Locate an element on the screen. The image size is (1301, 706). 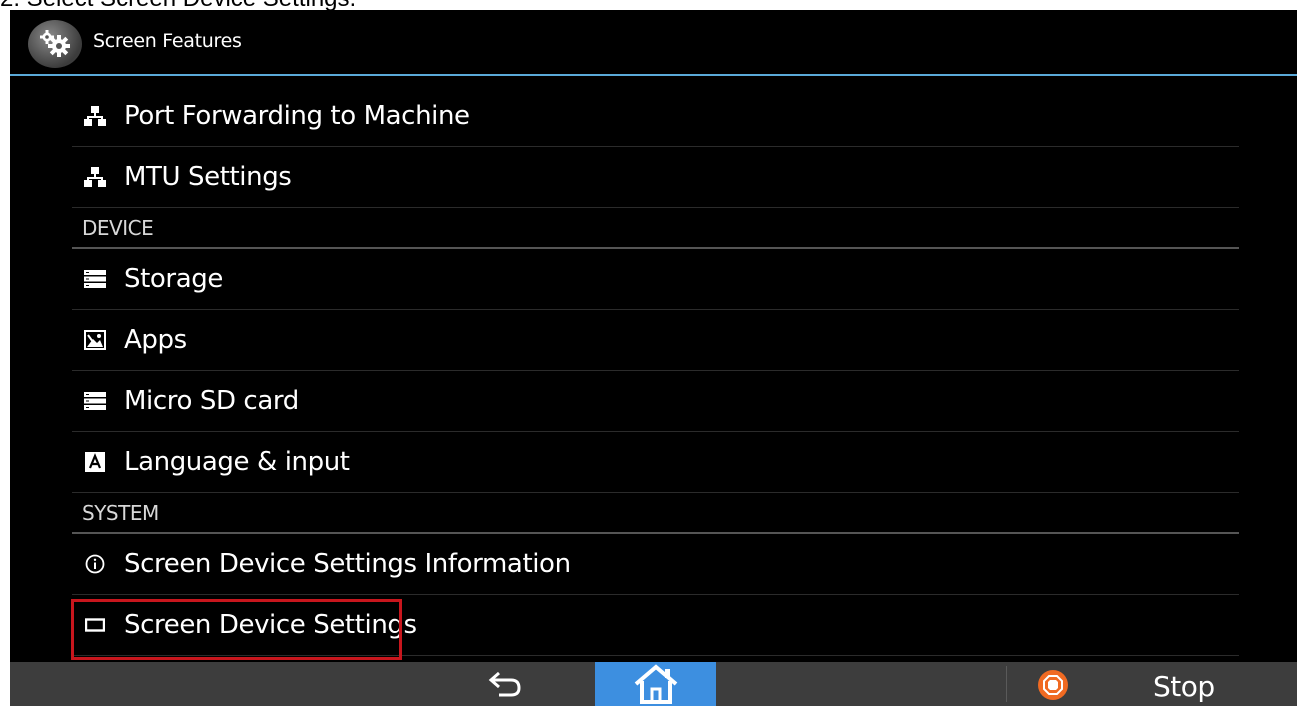
list-item-label: Storage is located at coordinates (173, 279).